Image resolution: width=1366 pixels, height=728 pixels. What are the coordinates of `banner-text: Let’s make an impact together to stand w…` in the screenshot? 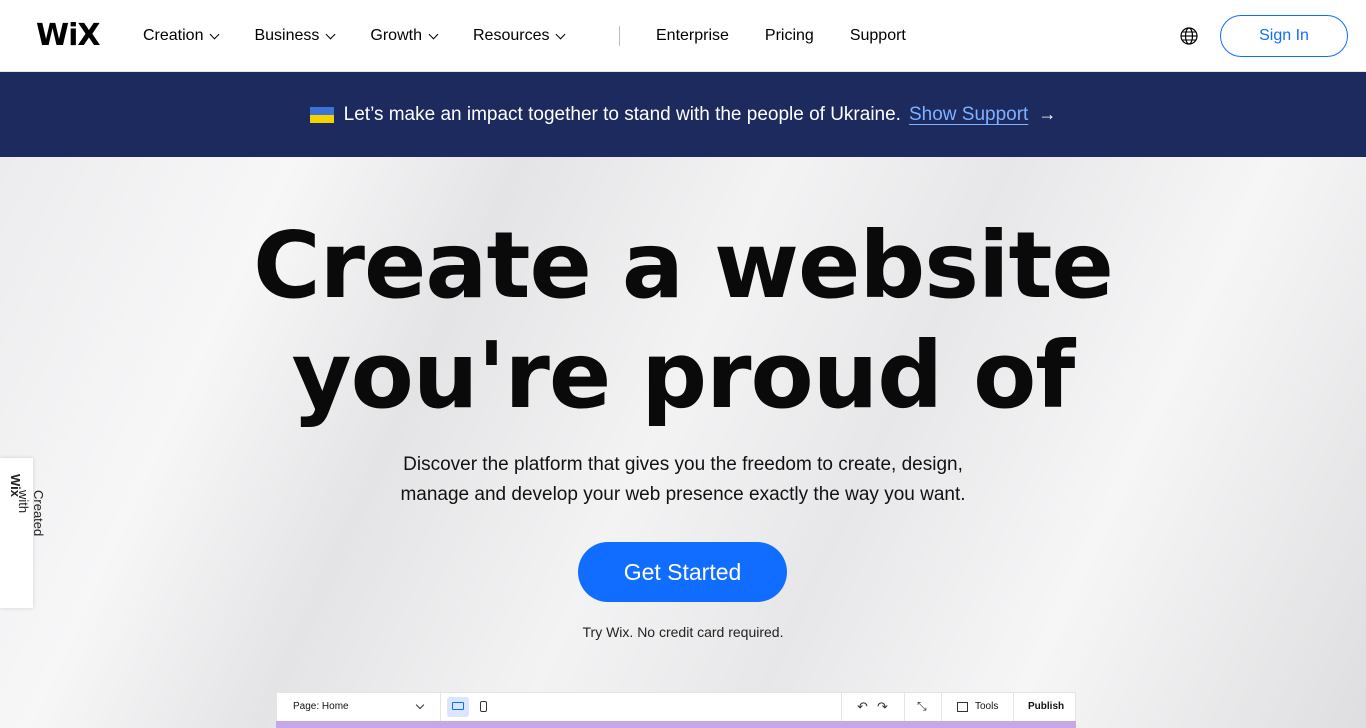 It's located at (622, 114).